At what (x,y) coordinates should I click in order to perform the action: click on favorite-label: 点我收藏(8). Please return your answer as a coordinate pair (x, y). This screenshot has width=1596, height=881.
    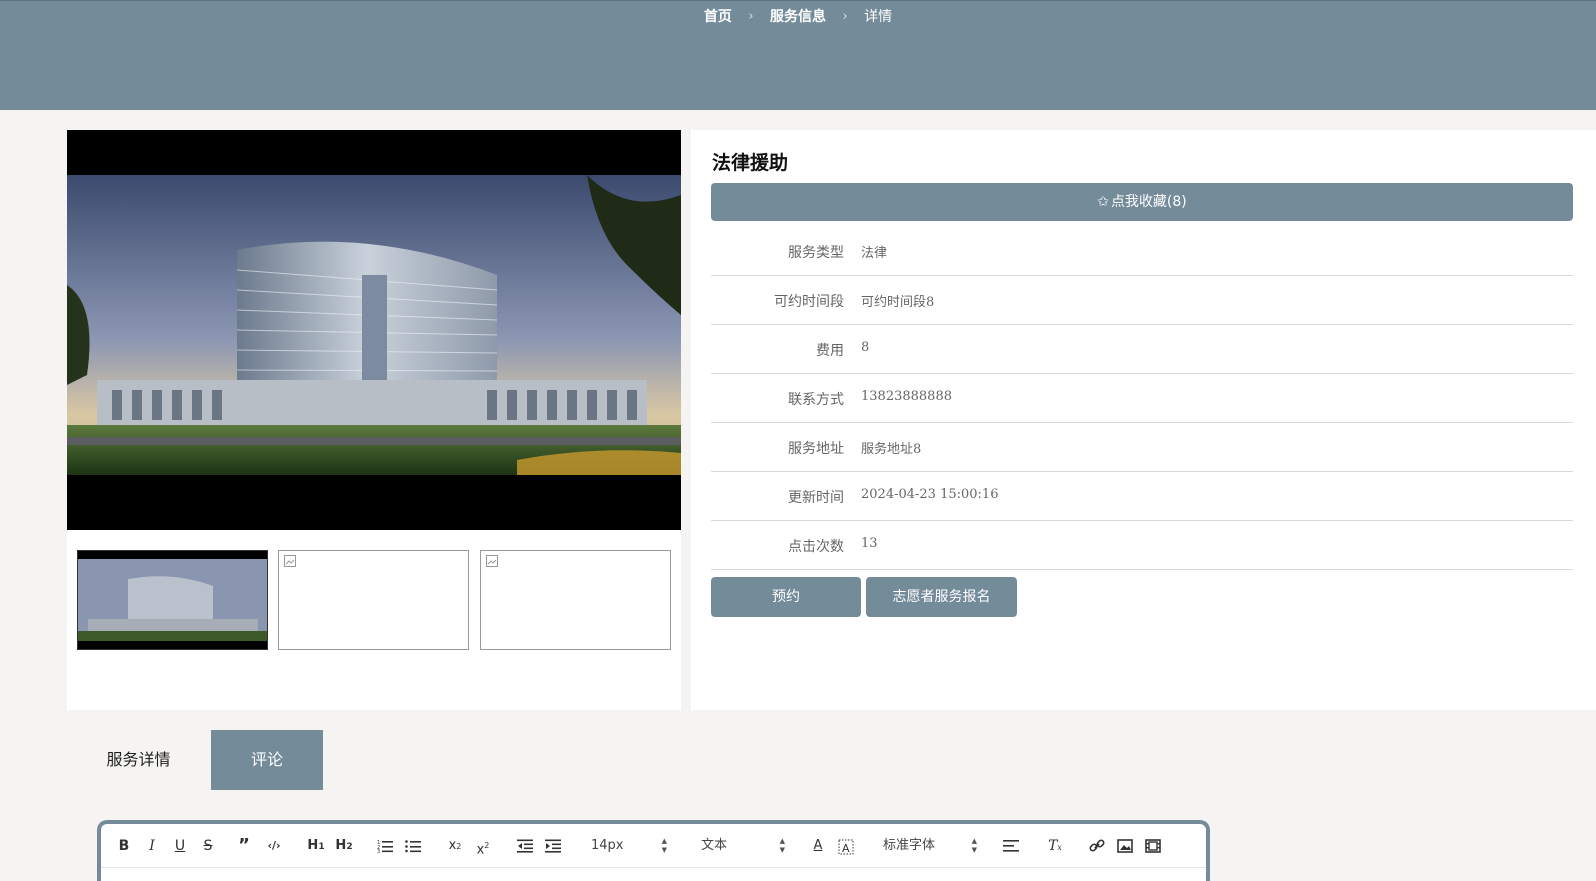
    Looking at the image, I should click on (1148, 202).